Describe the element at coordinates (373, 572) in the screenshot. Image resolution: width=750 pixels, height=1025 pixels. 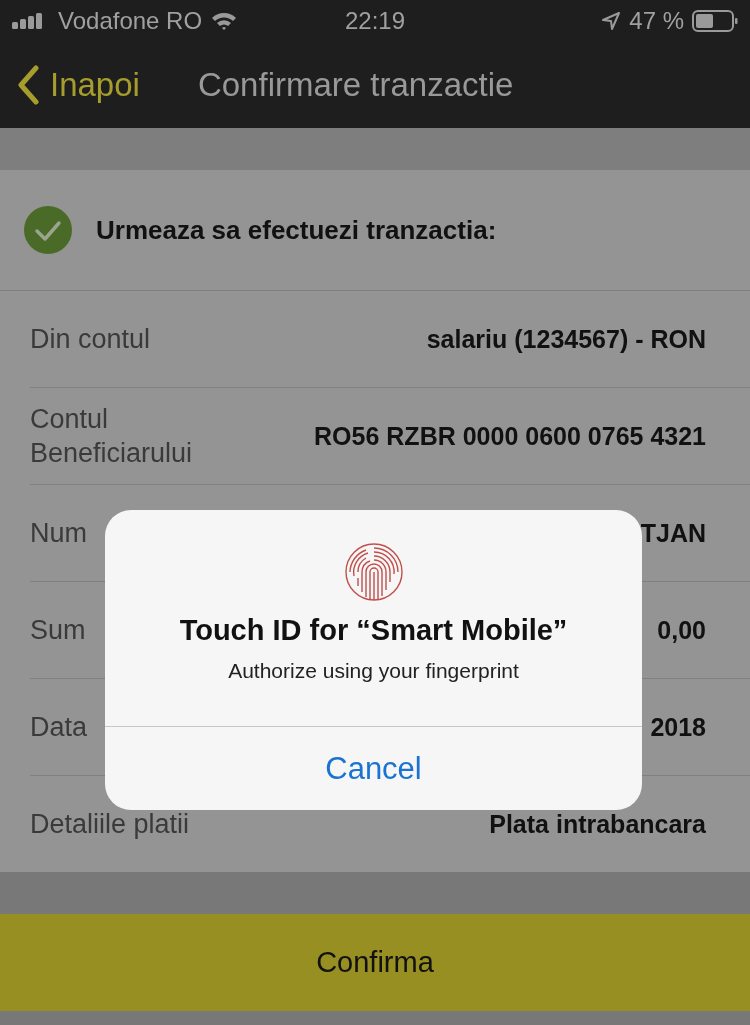
I see `fingerprint-icon` at that location.